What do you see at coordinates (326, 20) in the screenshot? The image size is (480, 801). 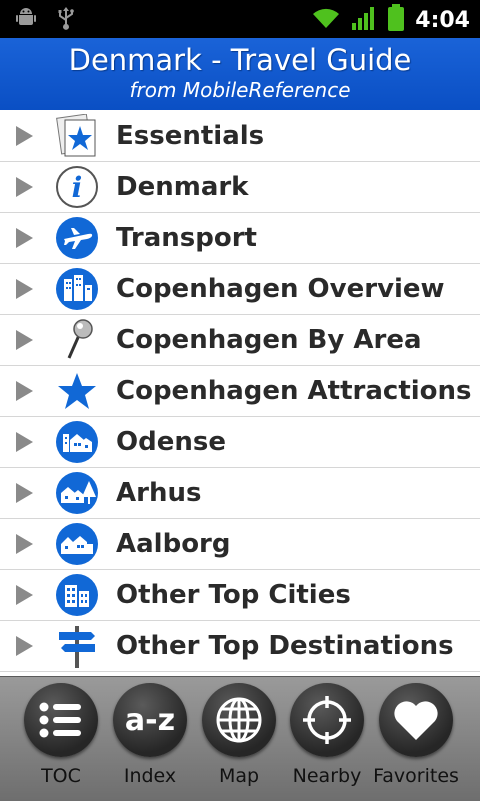 I see `wifi-icon` at bounding box center [326, 20].